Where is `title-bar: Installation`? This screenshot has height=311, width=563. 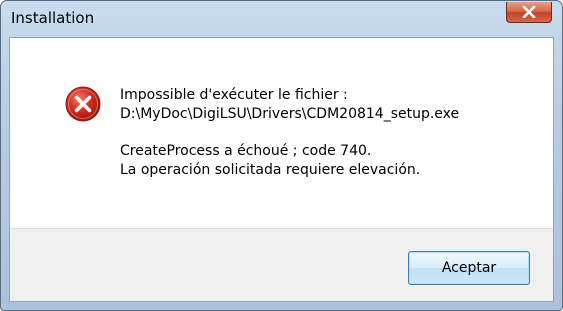 title-bar: Installation is located at coordinates (281, 19).